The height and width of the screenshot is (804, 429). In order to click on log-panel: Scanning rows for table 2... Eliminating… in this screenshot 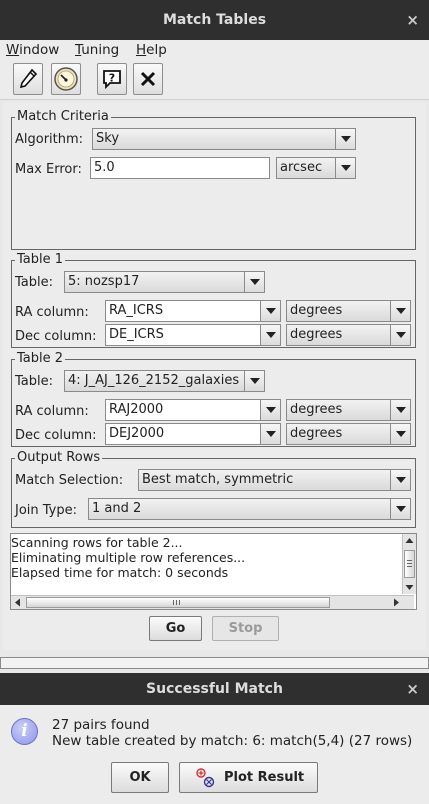, I will do `click(213, 571)`.